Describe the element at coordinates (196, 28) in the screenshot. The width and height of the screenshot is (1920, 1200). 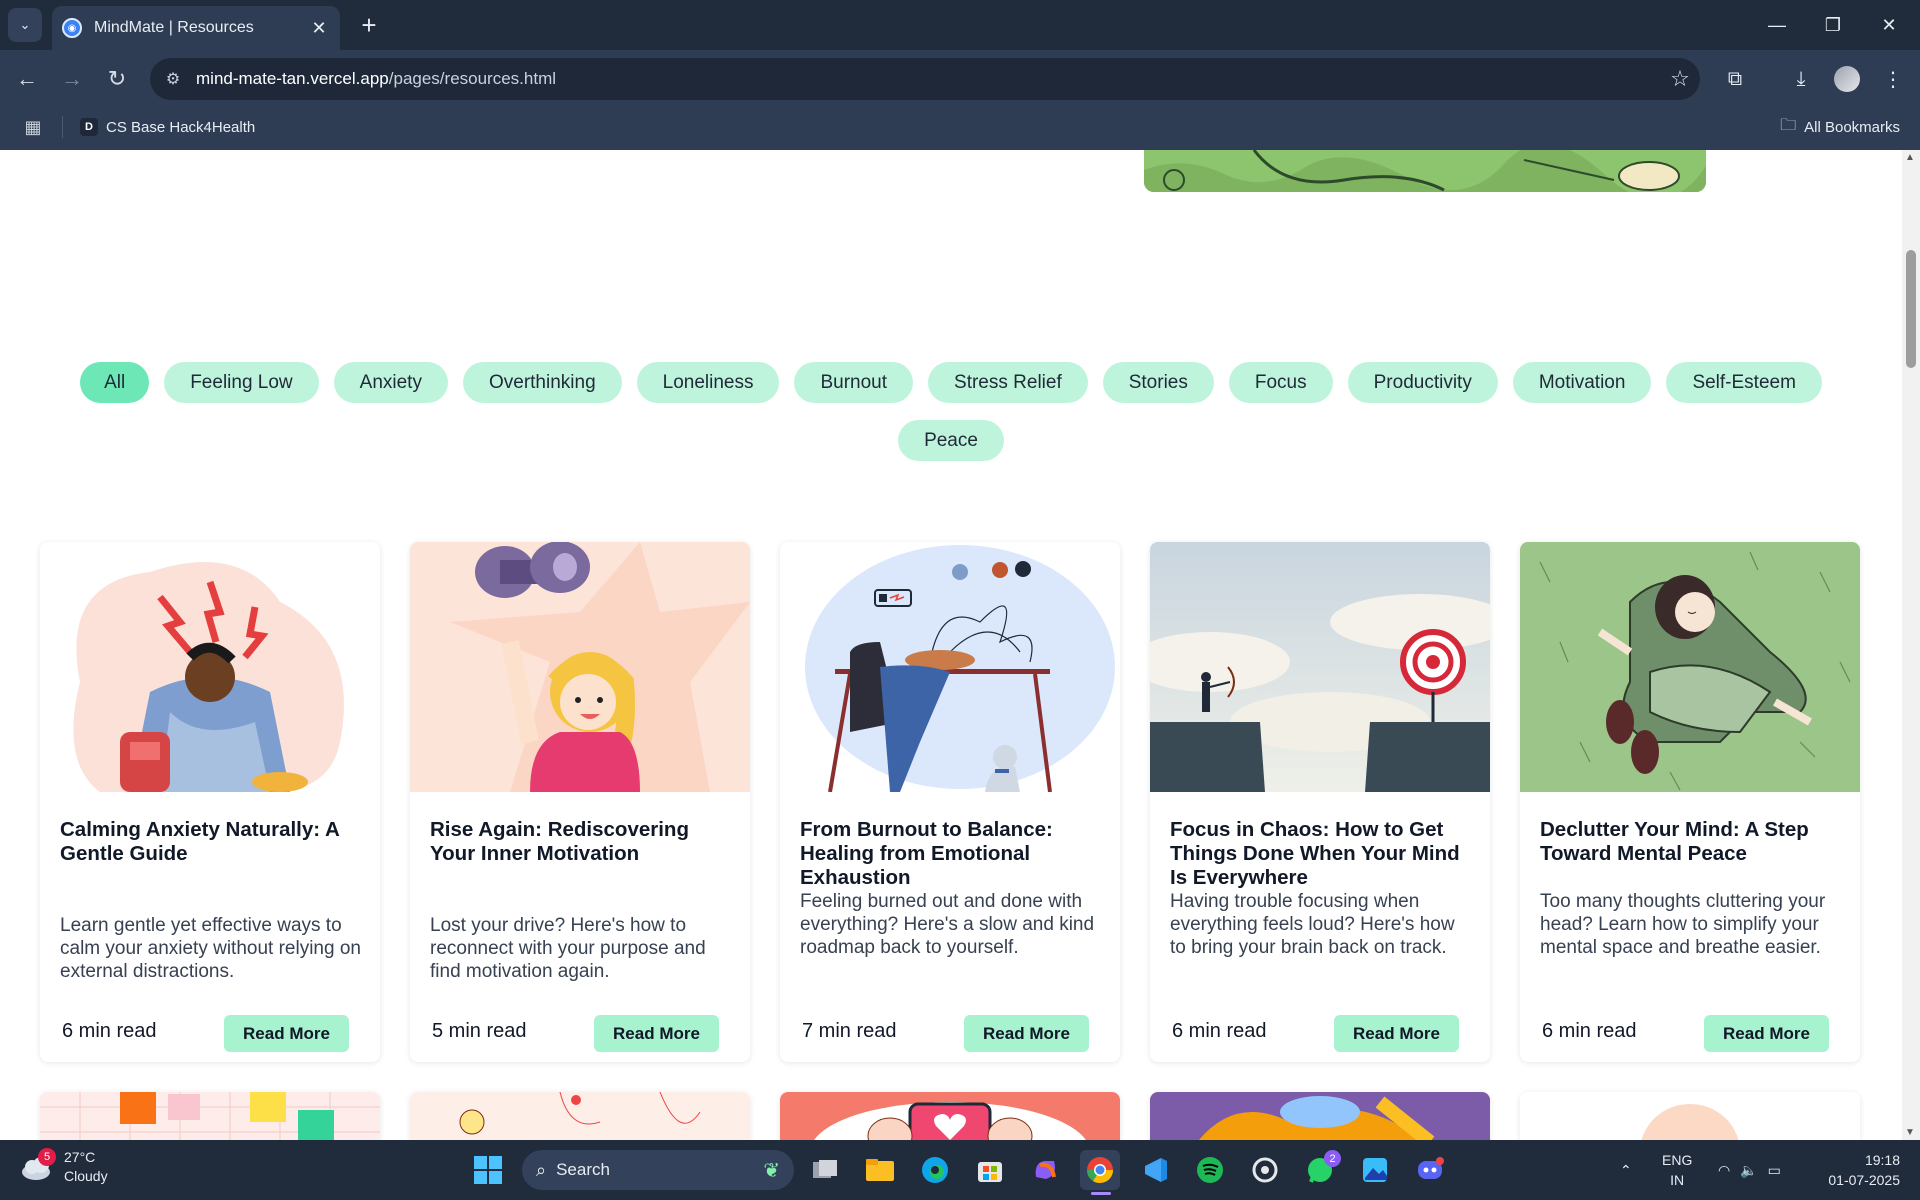
I see `browser-tab: ◉ MindMate | Resources ✕` at that location.